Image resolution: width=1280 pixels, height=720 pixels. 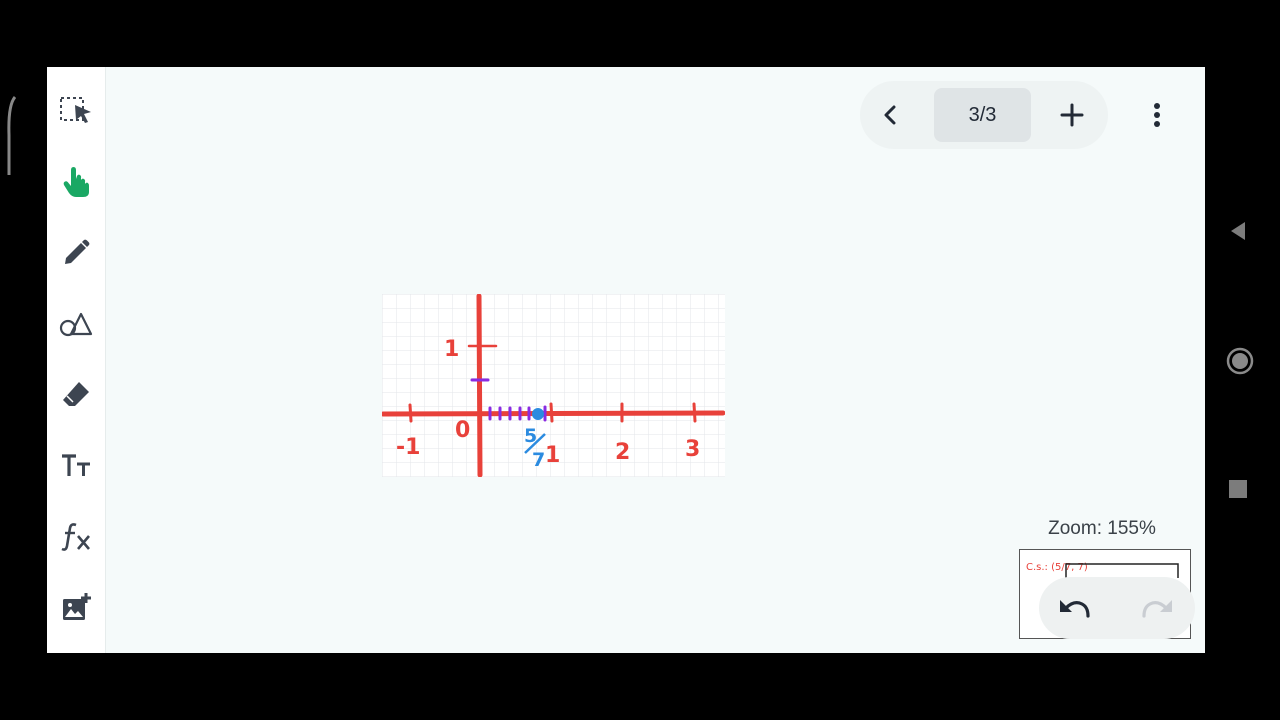 I want to click on function-tool-button, so click(x=76, y=537).